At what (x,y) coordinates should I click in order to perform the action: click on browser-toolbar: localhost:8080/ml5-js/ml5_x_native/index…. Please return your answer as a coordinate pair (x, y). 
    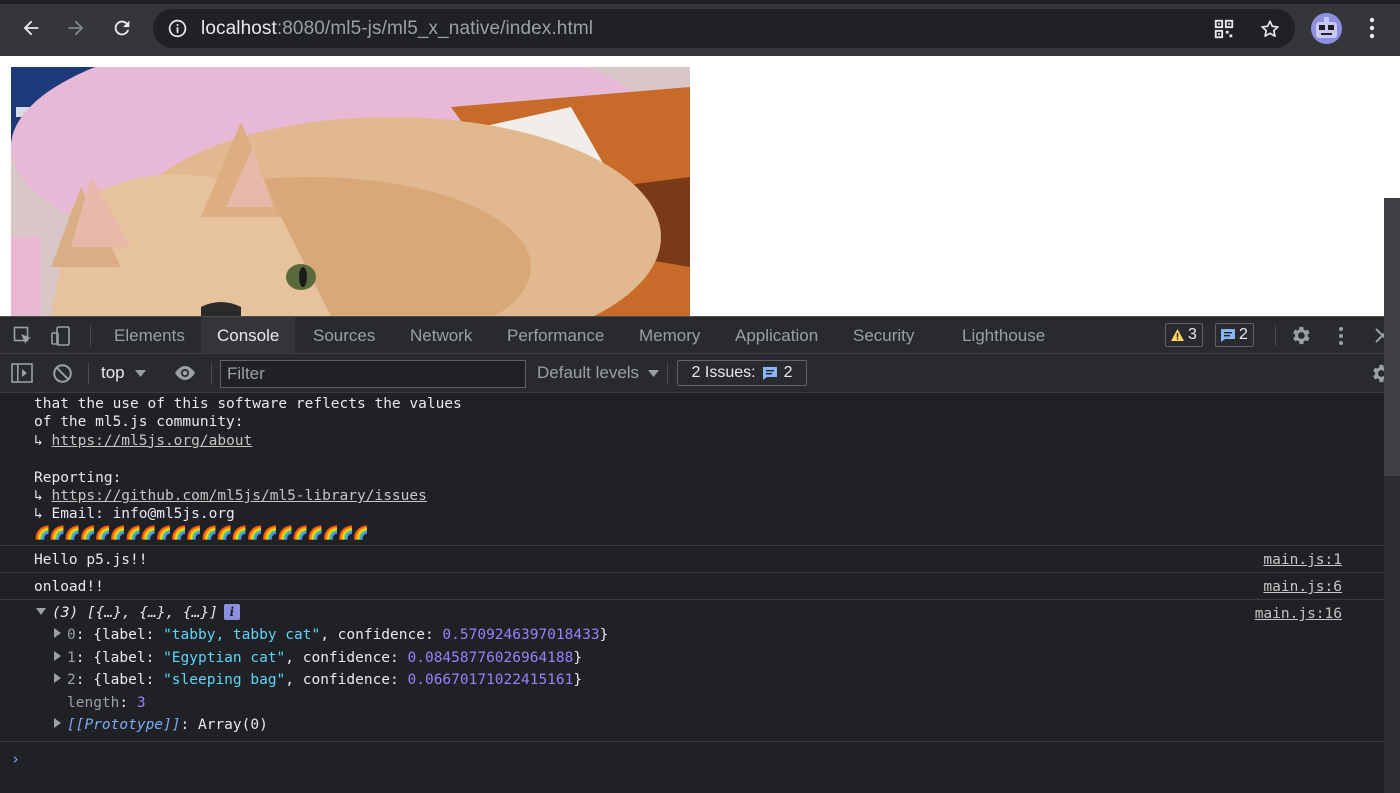
    Looking at the image, I should click on (700, 28).